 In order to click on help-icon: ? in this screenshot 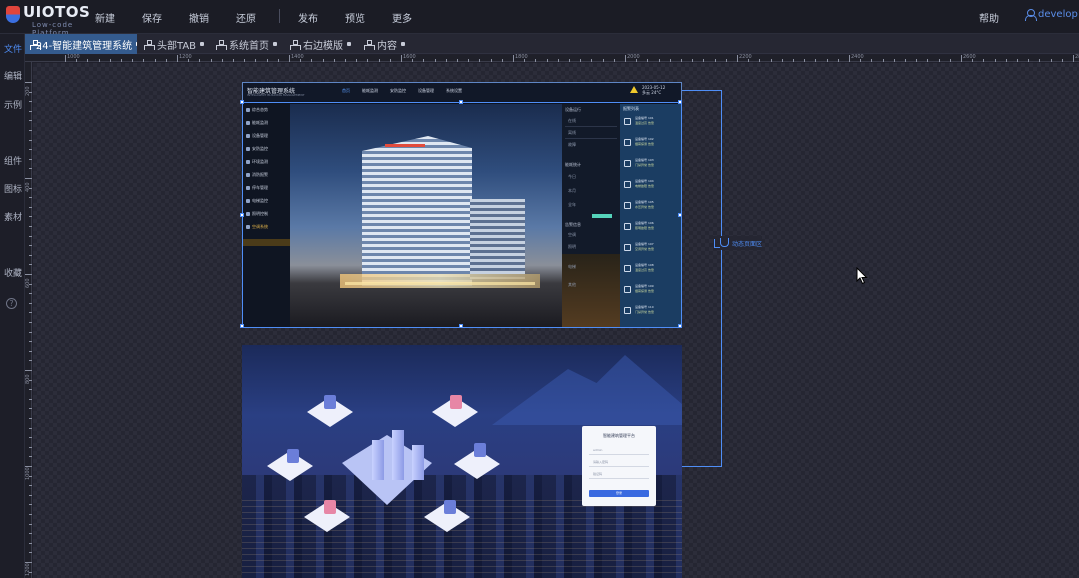, I will do `click(11, 303)`.